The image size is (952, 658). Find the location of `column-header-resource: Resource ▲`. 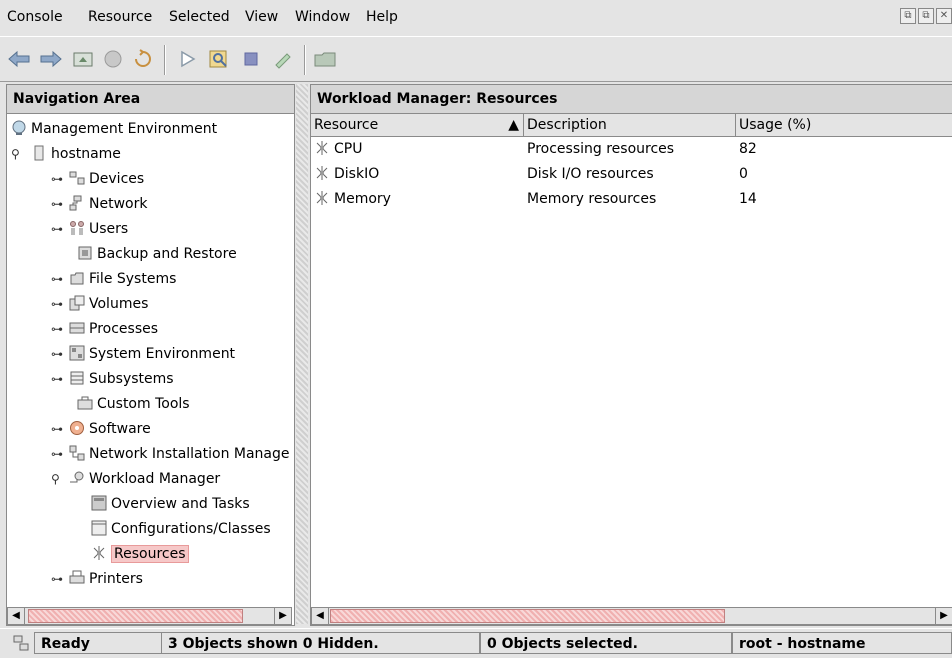

column-header-resource: Resource ▲ is located at coordinates (417, 125).